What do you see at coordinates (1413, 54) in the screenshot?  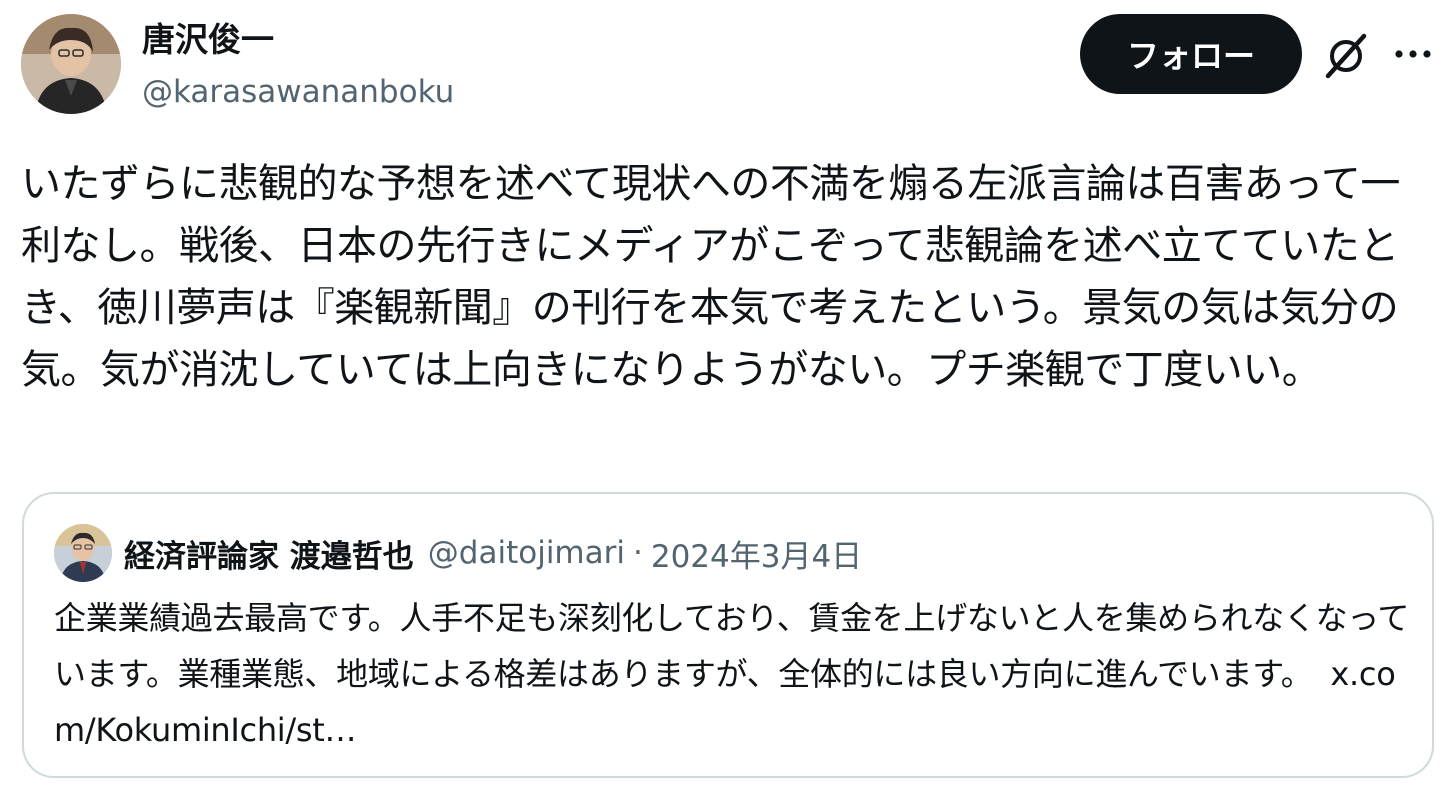 I see `more-icon` at bounding box center [1413, 54].